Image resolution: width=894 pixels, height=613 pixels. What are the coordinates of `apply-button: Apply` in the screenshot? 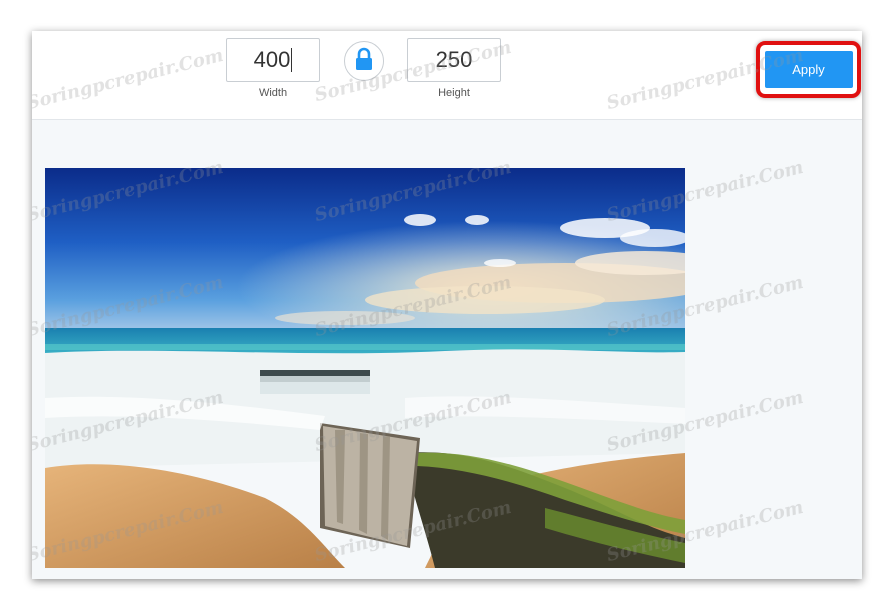 It's located at (808, 69).